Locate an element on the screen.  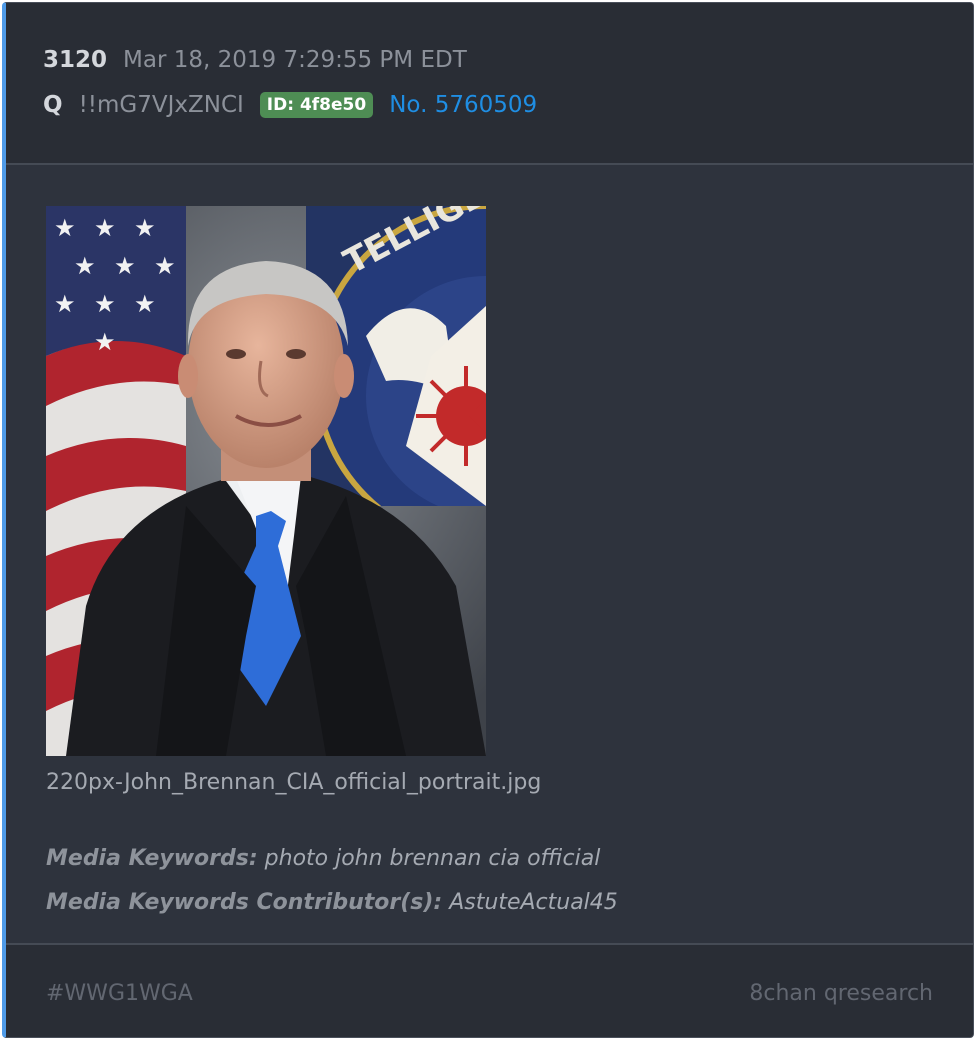
post-datetime: Mar 18, 2019 7:29:55 PM EDT is located at coordinates (295, 60).